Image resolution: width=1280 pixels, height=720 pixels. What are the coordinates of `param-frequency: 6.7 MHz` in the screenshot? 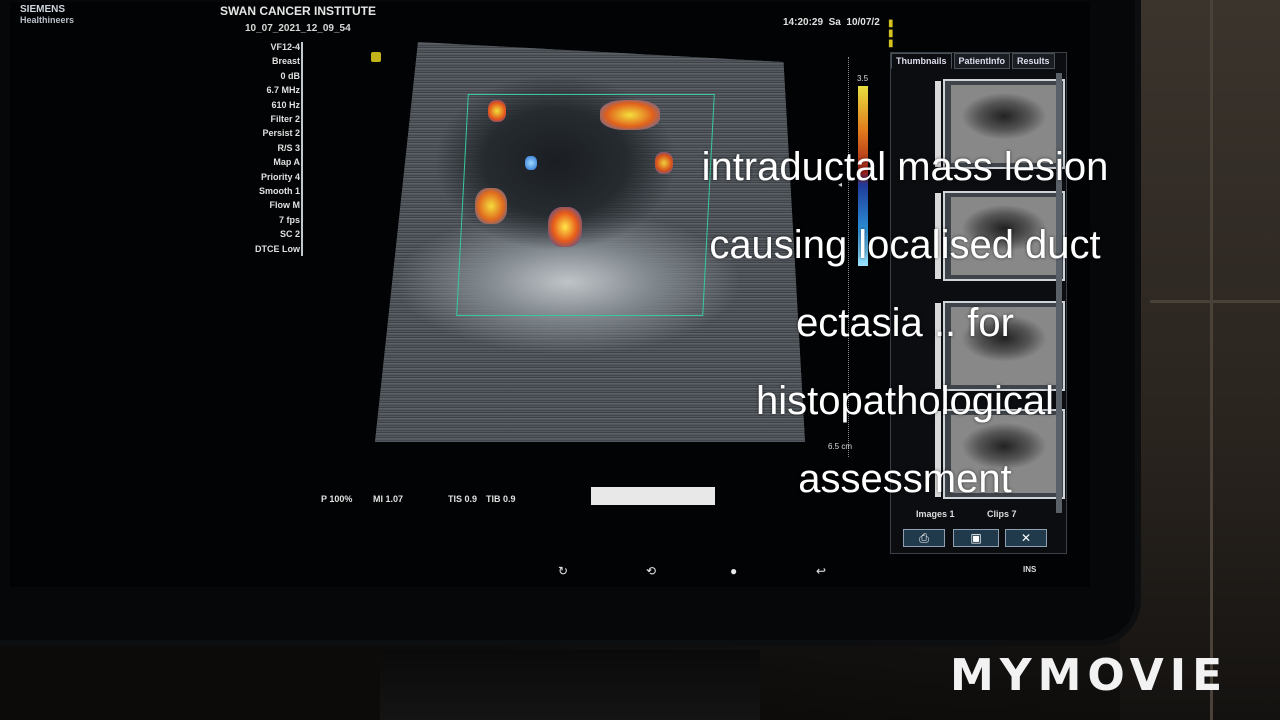 It's located at (283, 90).